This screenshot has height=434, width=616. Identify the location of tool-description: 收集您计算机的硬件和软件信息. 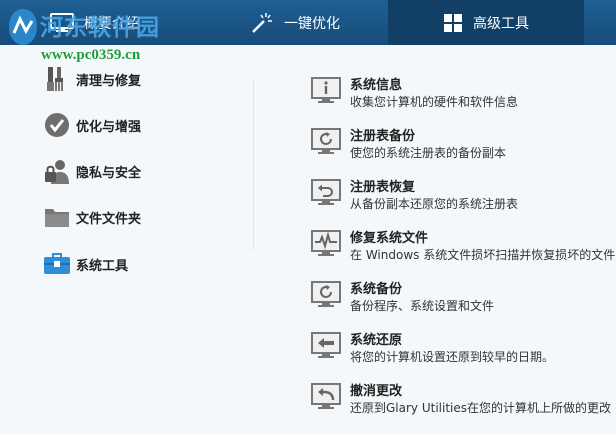
(434, 102).